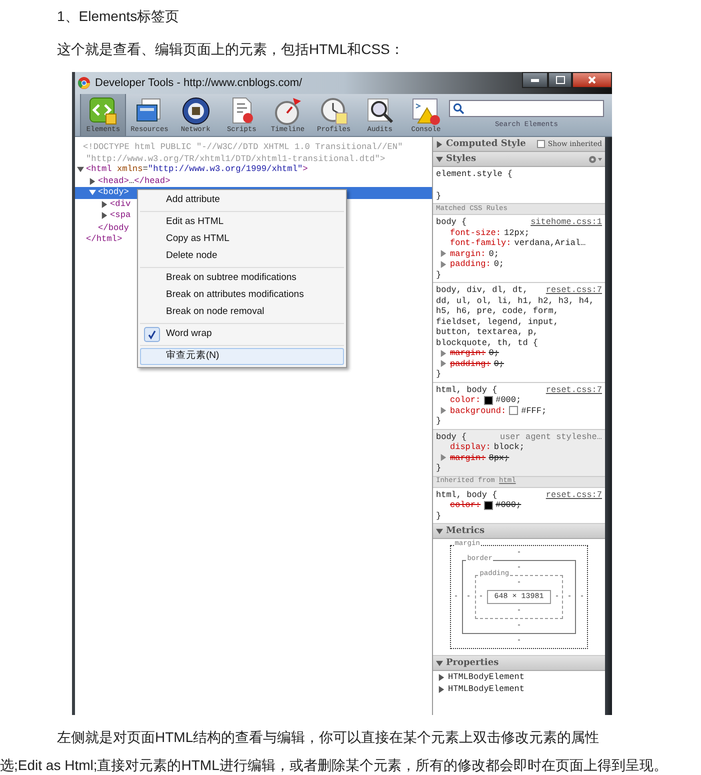 The height and width of the screenshot is (775, 701). What do you see at coordinates (193, 200) in the screenshot?
I see `menu-item-label: Add attribute` at bounding box center [193, 200].